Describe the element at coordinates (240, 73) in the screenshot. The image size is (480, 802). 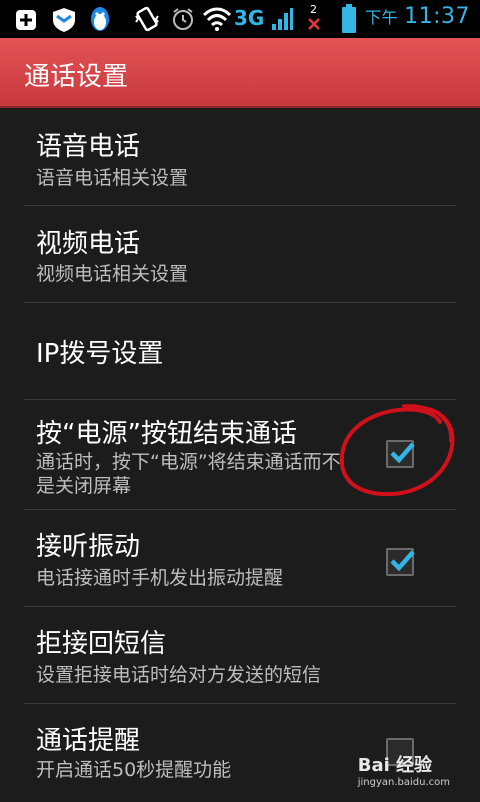
I see `action-bar: 通话设置` at that location.